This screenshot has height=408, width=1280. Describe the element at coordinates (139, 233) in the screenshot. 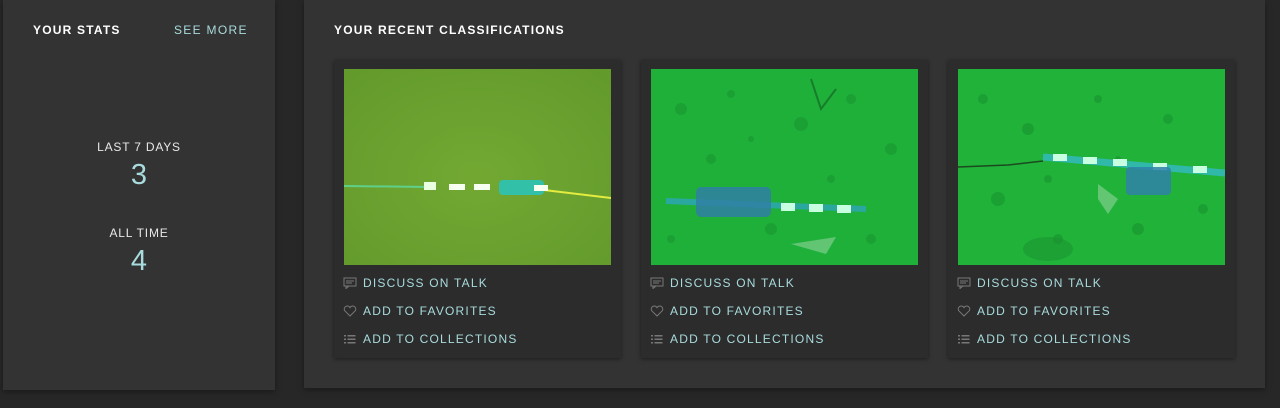

I see `all-time-label: ALL TIME` at that location.